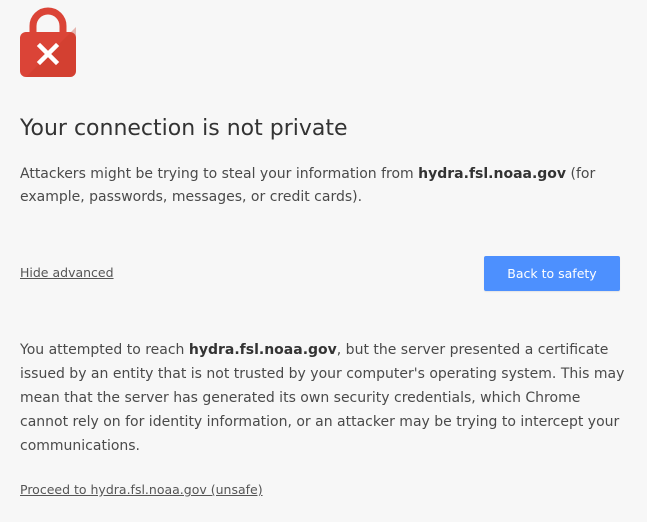 The width and height of the screenshot is (647, 522). I want to click on hide-advanced-link: Hide advanced, so click(67, 272).